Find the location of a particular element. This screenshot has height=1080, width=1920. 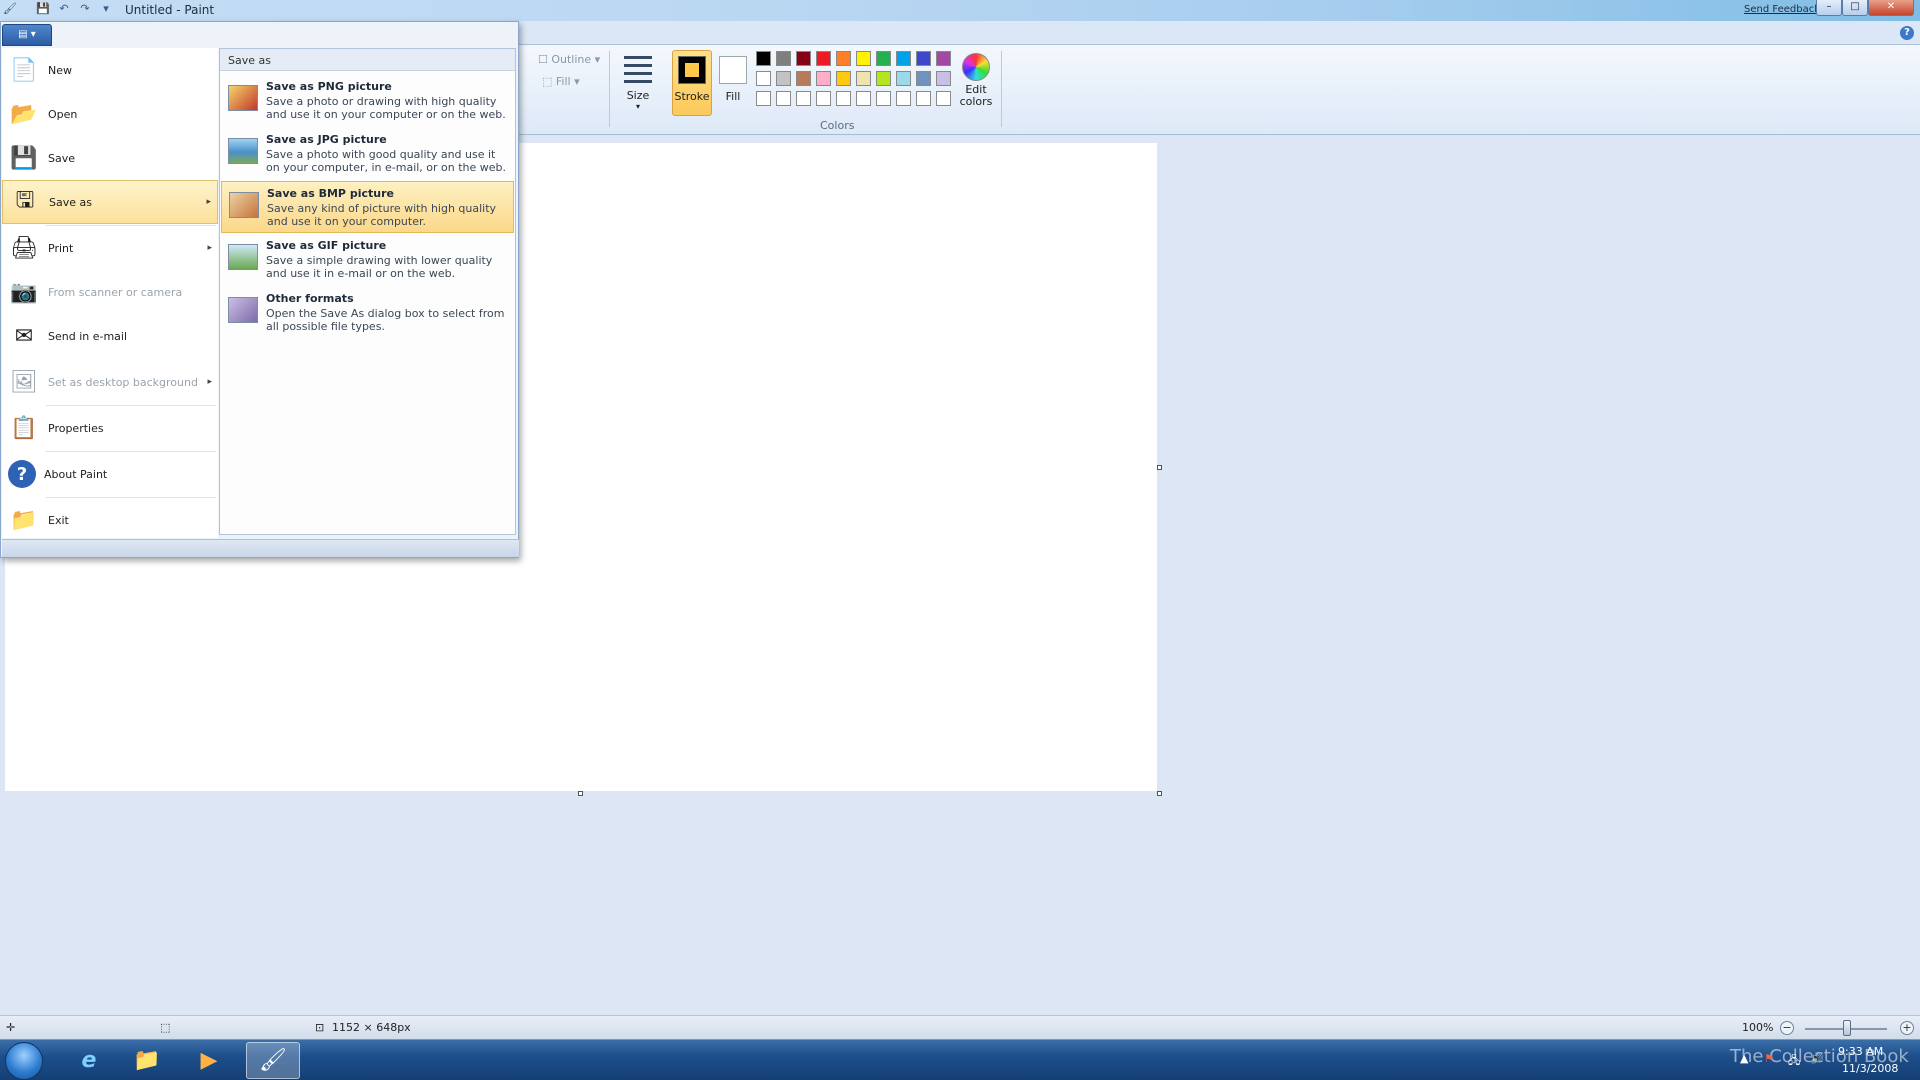

item-title: Save as GIF picture is located at coordinates (326, 245).